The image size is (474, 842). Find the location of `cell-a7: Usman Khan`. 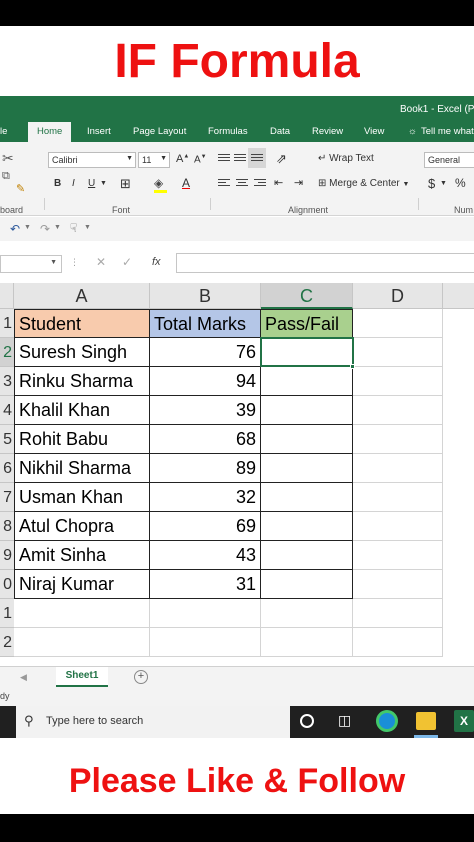

cell-a7: Usman Khan is located at coordinates (82, 497).